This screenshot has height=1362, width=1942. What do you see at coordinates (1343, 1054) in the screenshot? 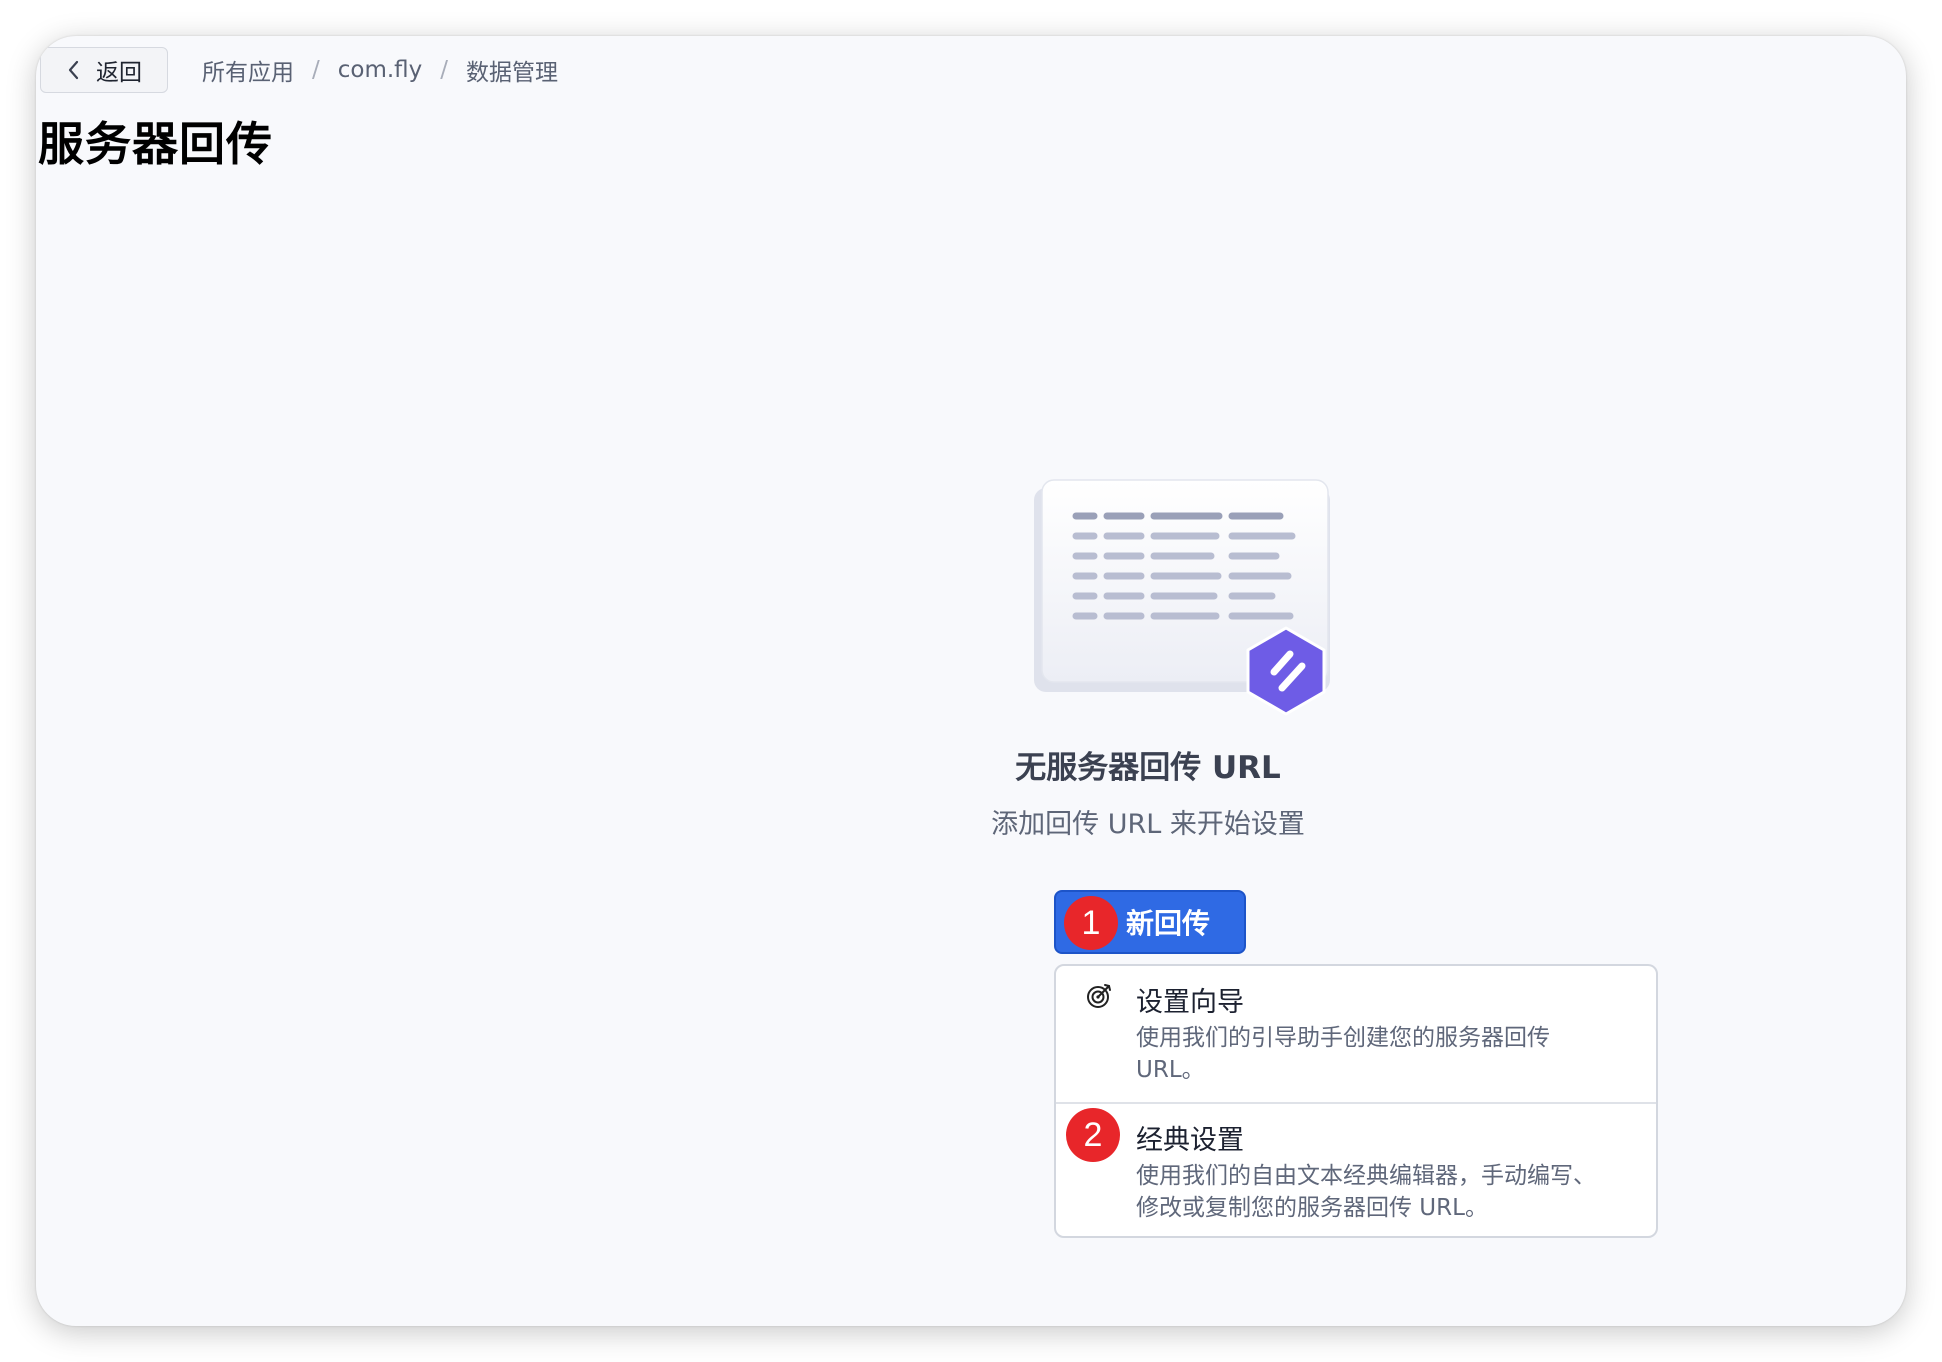
I see `menu-item-description: 使用我们的引导助手创建您的服务器回传 URL。` at bounding box center [1343, 1054].